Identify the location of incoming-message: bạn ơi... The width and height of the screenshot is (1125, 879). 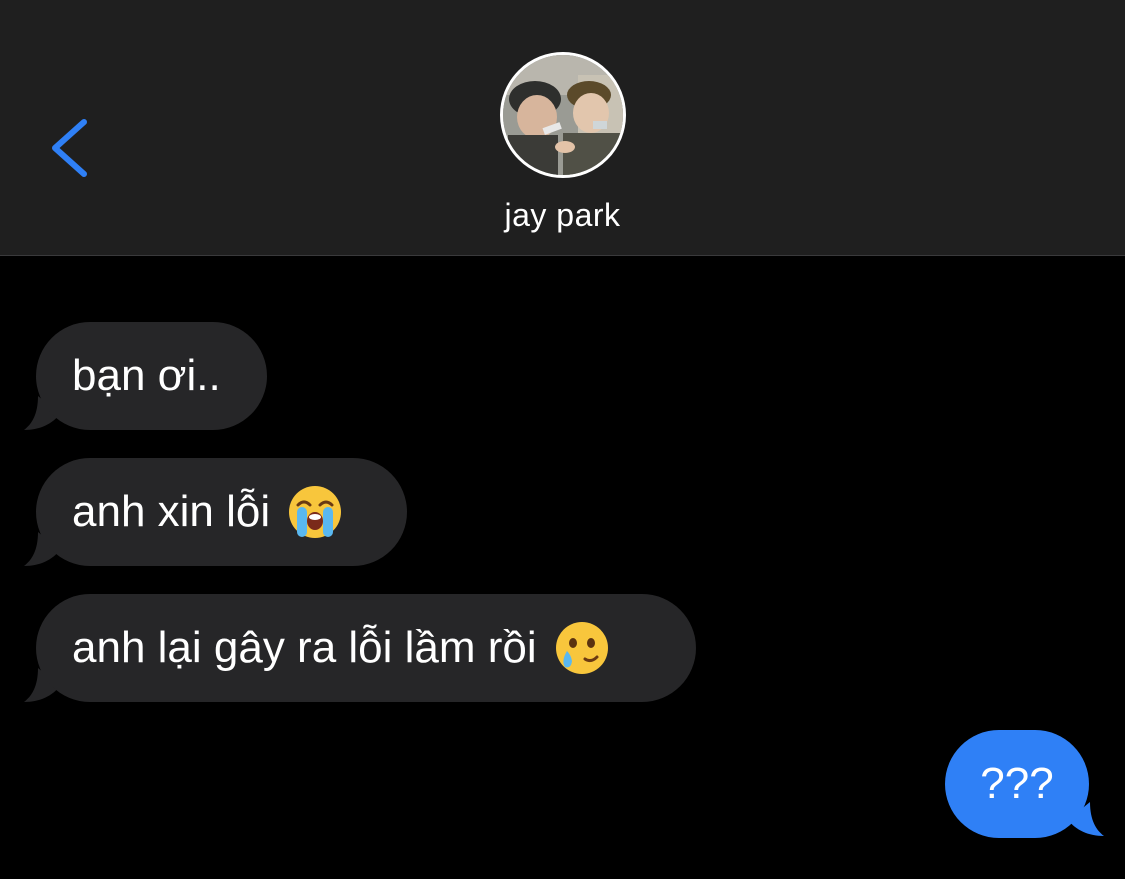
(151, 376).